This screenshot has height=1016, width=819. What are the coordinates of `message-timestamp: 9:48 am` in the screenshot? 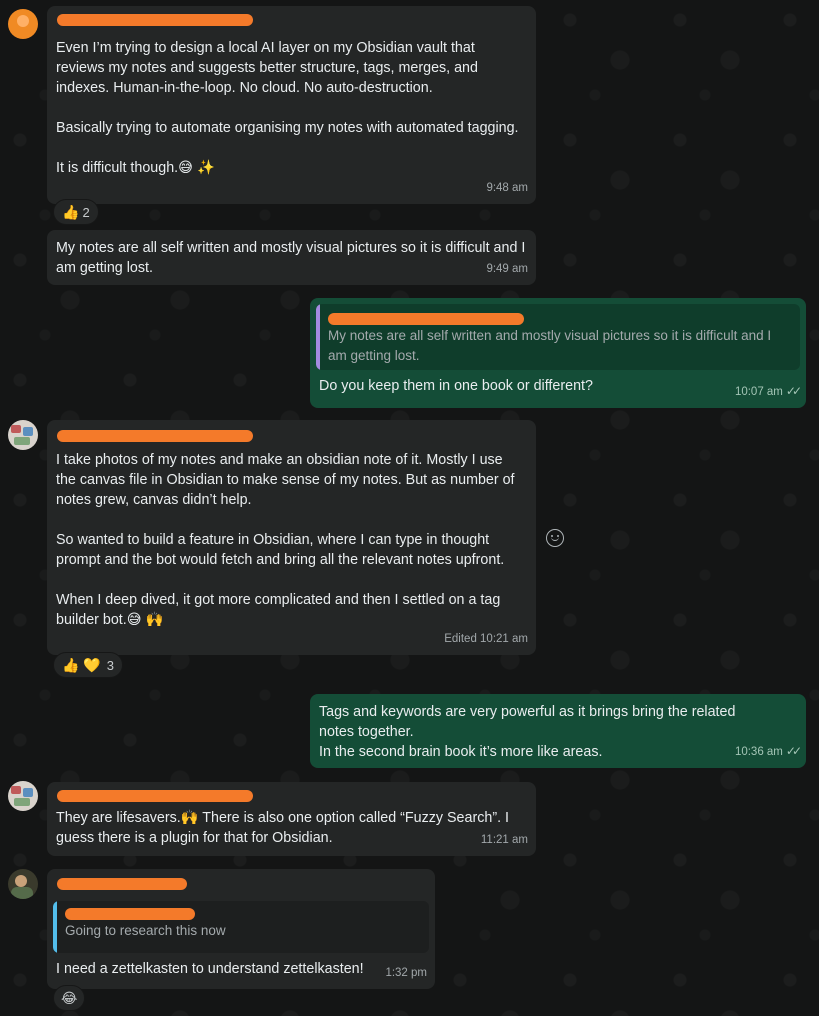 It's located at (507, 188).